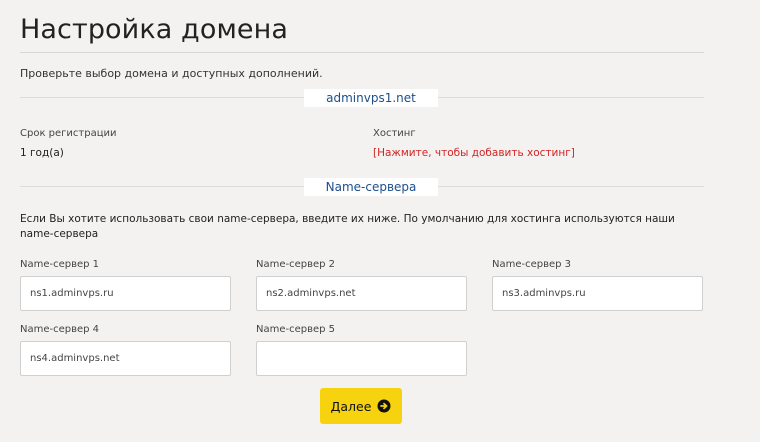 Image resolution: width=760 pixels, height=442 pixels. What do you see at coordinates (384, 406) in the screenshot?
I see `arrow-circle-right-icon` at bounding box center [384, 406].